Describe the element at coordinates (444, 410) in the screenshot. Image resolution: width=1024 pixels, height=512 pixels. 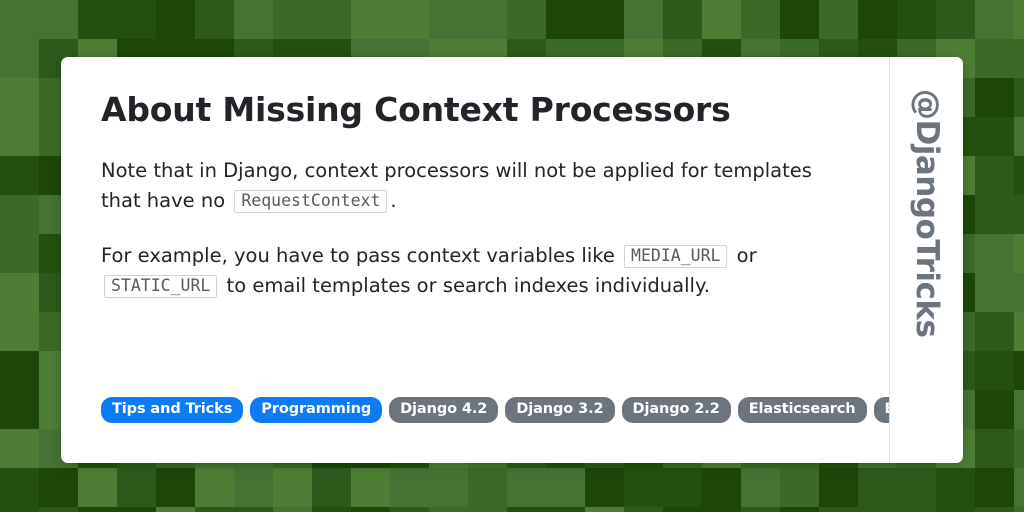
I see `tag-django-4-2: Django 4.2` at that location.